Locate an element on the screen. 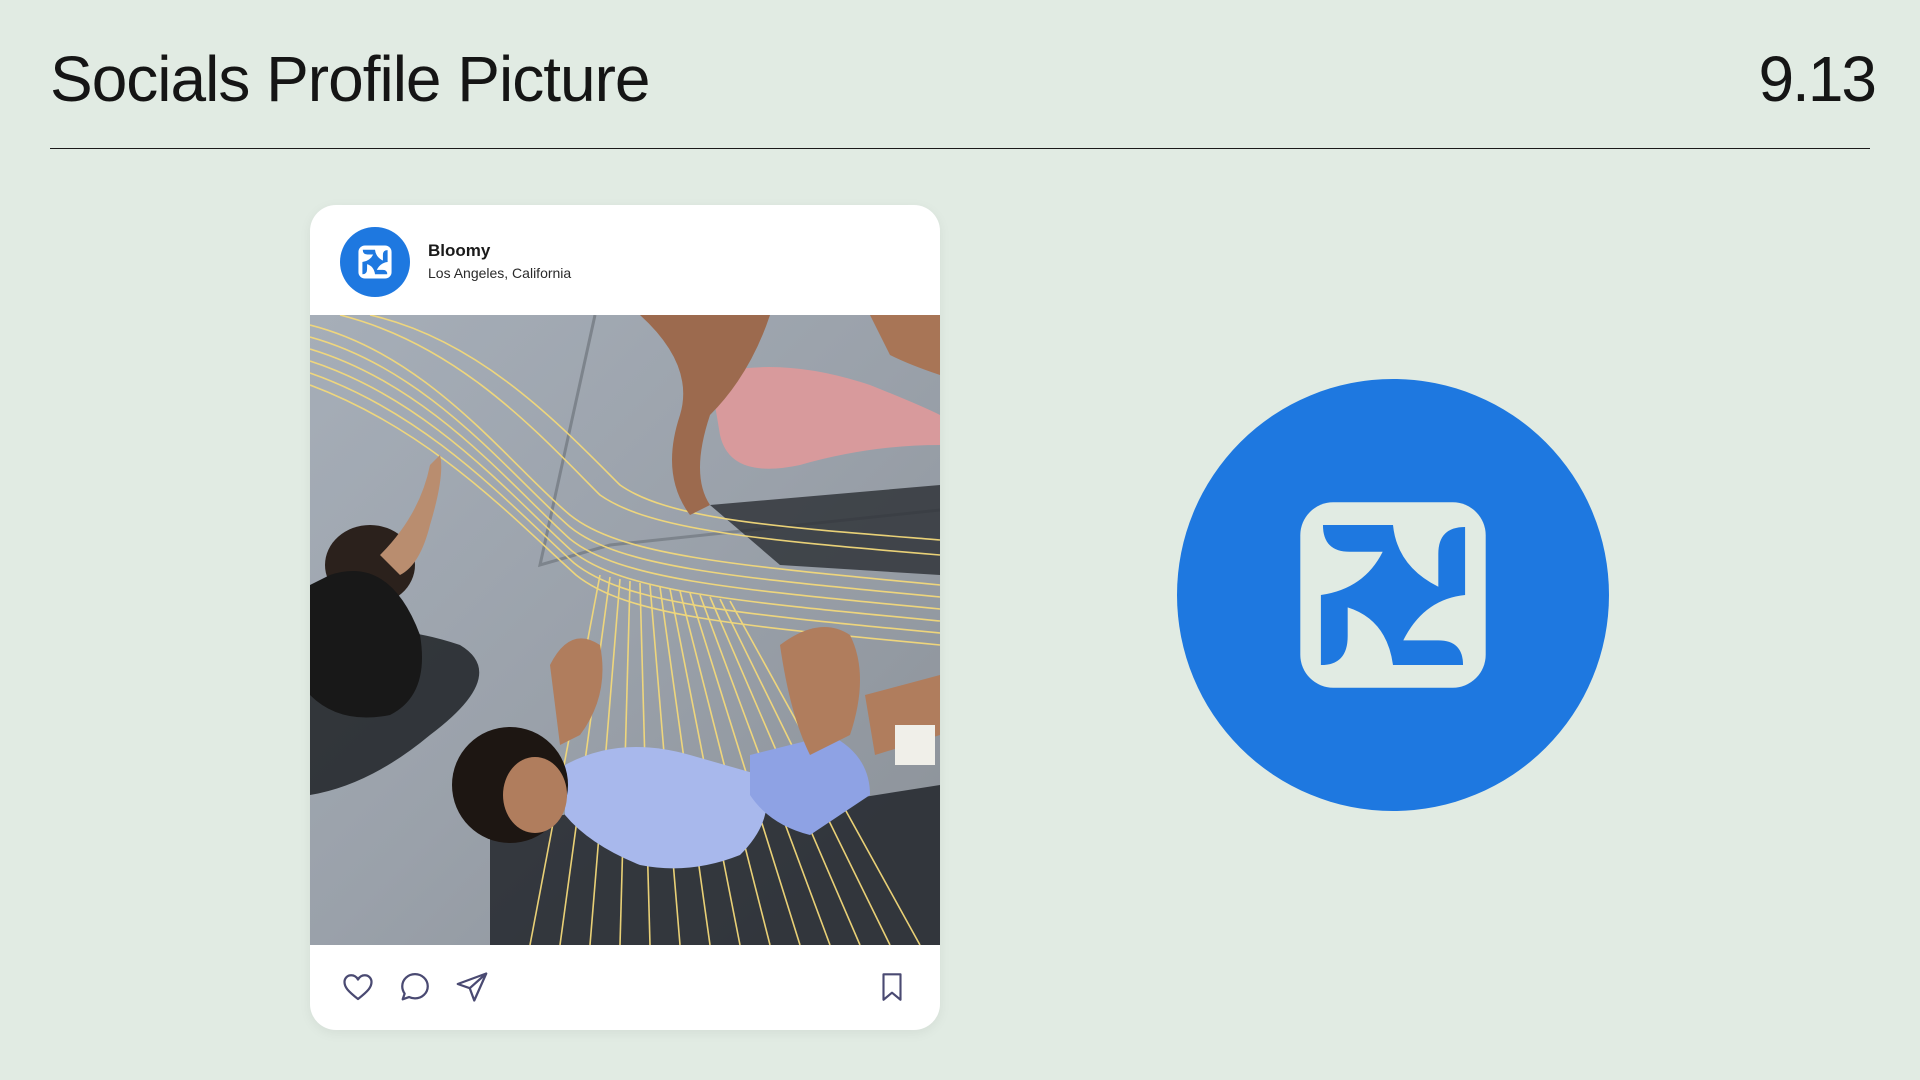  page-title: Socials Profile Picture is located at coordinates (350, 79).